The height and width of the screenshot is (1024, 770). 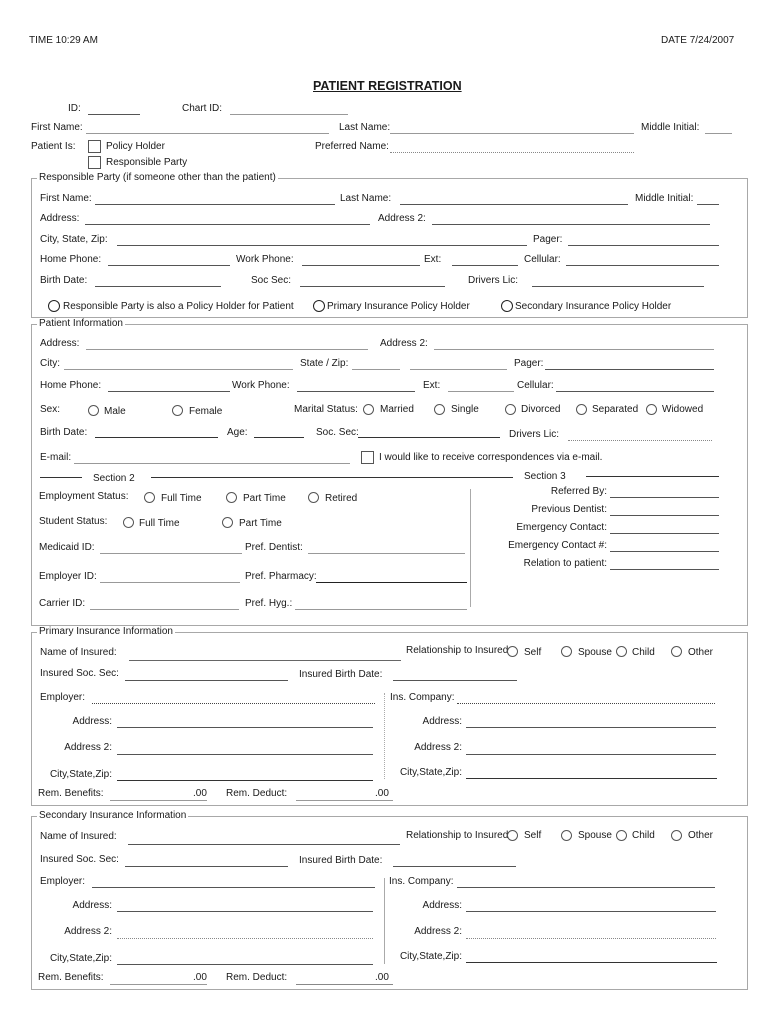 I want to click on first-name-field, so click(x=207, y=133).